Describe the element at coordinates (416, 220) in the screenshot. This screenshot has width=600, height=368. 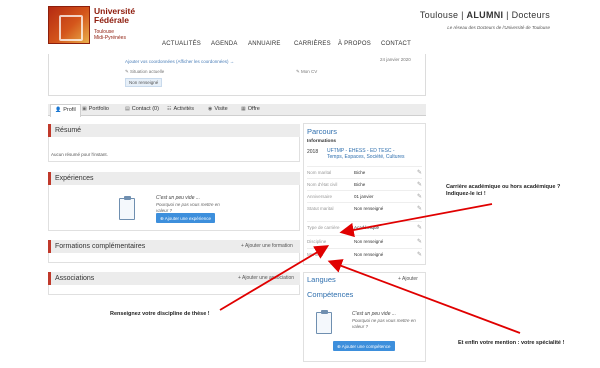
I see `arrow-career` at that location.